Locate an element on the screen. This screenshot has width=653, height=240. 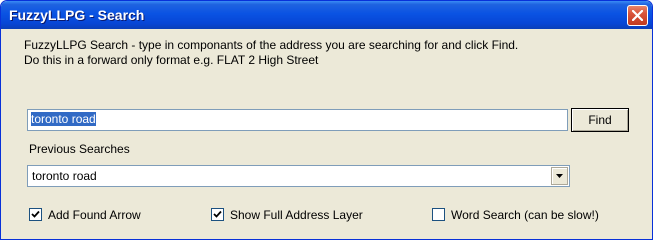
add-found-arrow-label: Add Found Arrow is located at coordinates (94, 215).